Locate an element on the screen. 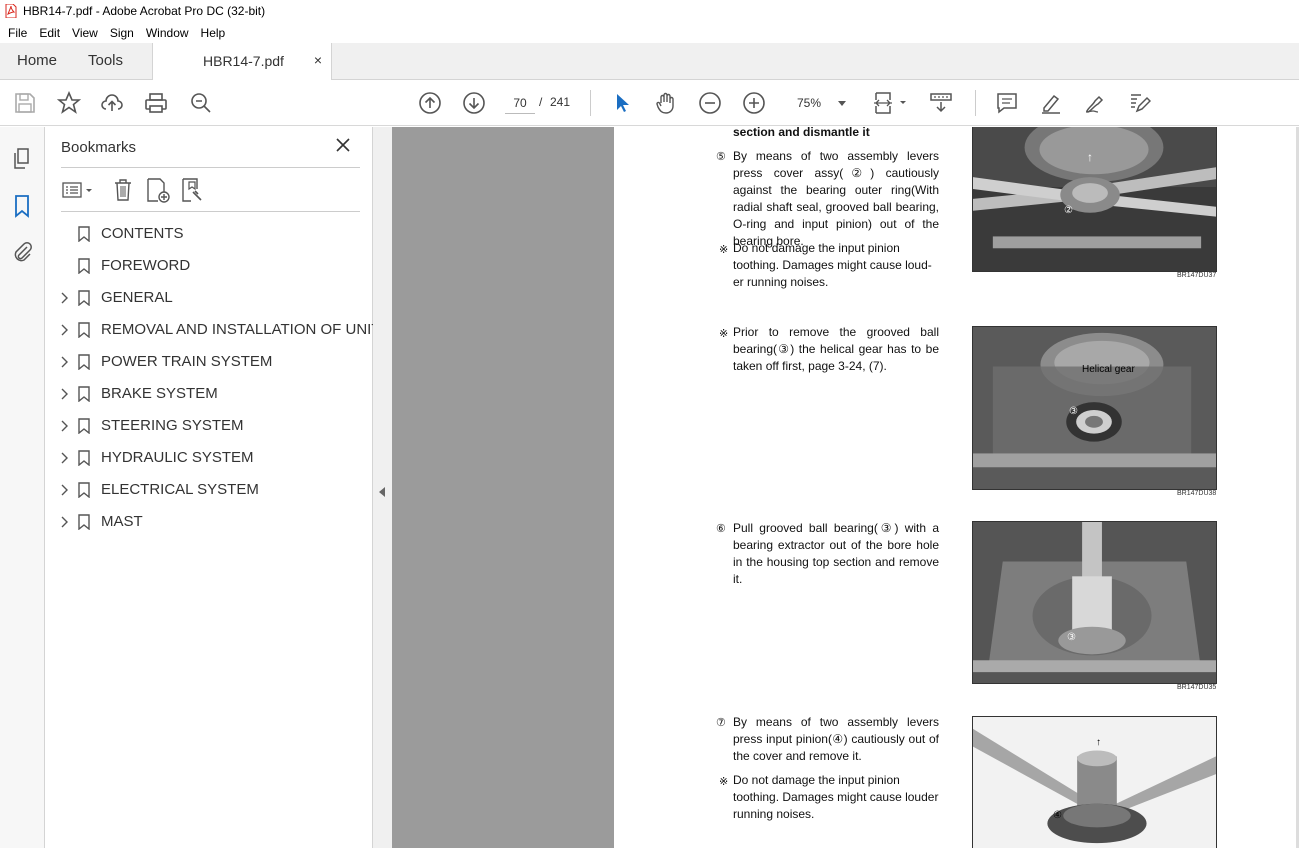 This screenshot has height=848, width=1299. main-toolbar: 70 / 241 75% is located at coordinates (649, 103).